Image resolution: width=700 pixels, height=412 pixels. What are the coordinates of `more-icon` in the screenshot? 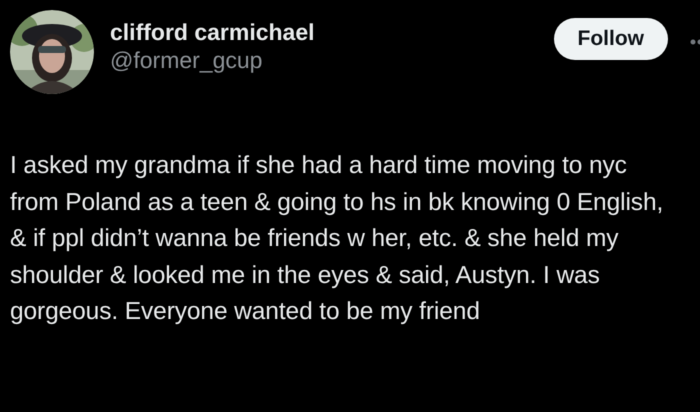 It's located at (695, 42).